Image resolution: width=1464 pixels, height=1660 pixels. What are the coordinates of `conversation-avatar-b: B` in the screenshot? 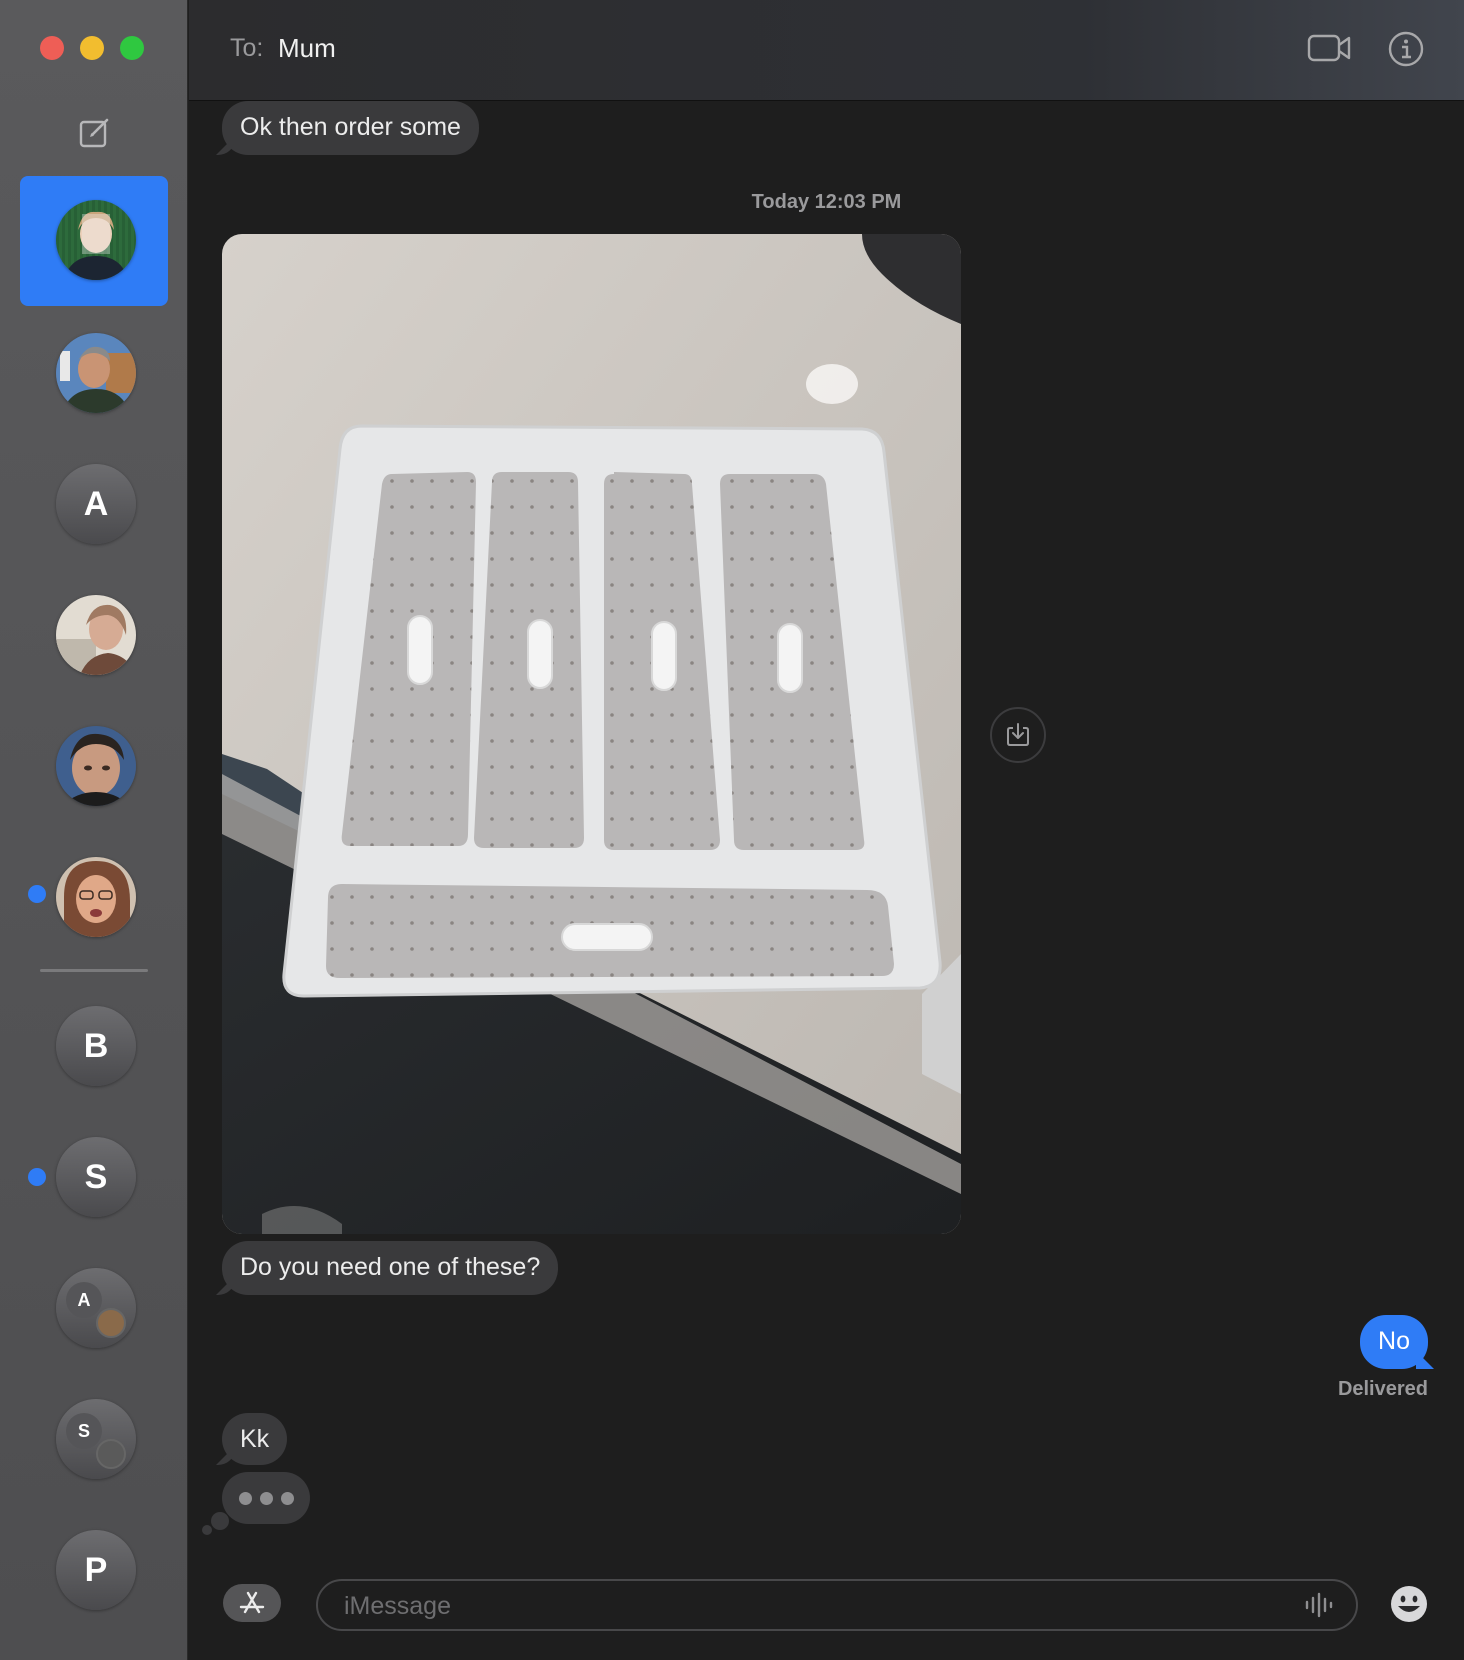 It's located at (96, 1046).